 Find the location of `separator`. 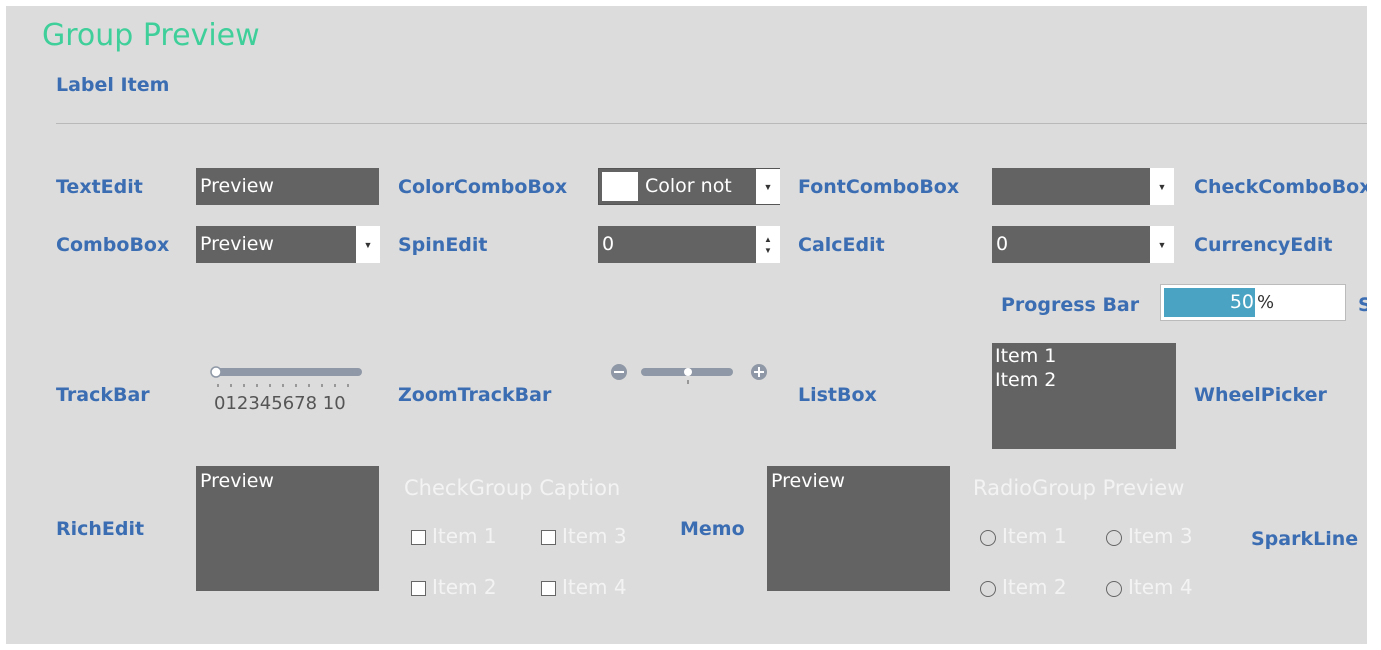

separator is located at coordinates (711, 123).